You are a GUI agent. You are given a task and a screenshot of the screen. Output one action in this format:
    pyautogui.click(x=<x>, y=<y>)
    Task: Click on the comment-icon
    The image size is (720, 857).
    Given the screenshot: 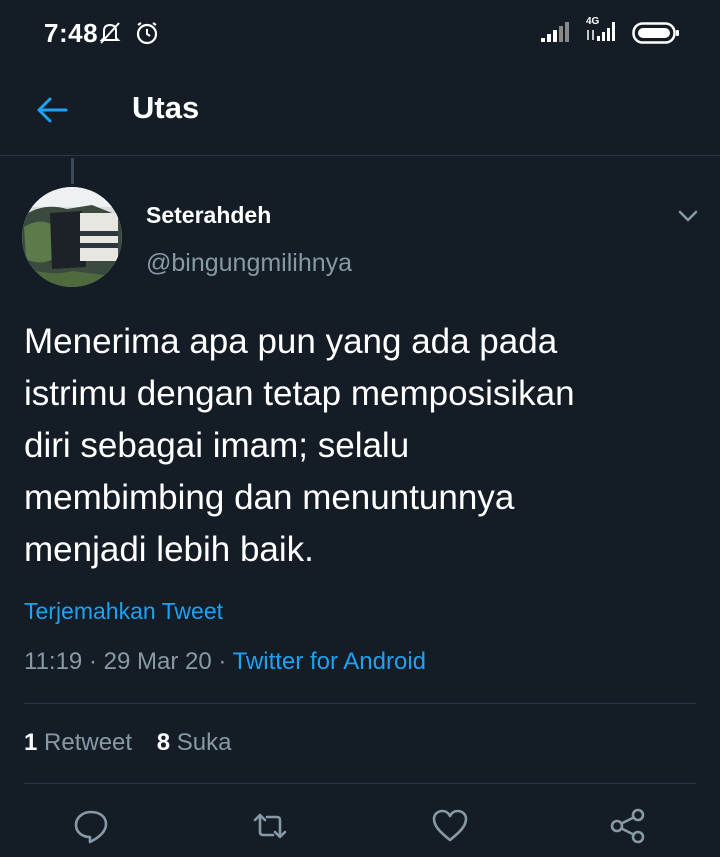 What is the action you would take?
    pyautogui.click(x=91, y=830)
    